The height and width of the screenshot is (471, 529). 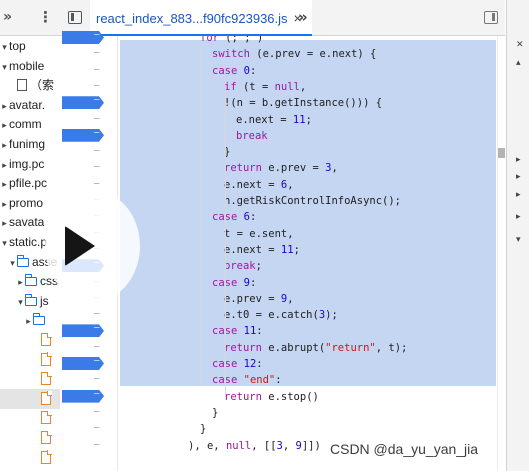 What do you see at coordinates (45, 17) in the screenshot?
I see `more-options-kebab-icon: ⋮` at bounding box center [45, 17].